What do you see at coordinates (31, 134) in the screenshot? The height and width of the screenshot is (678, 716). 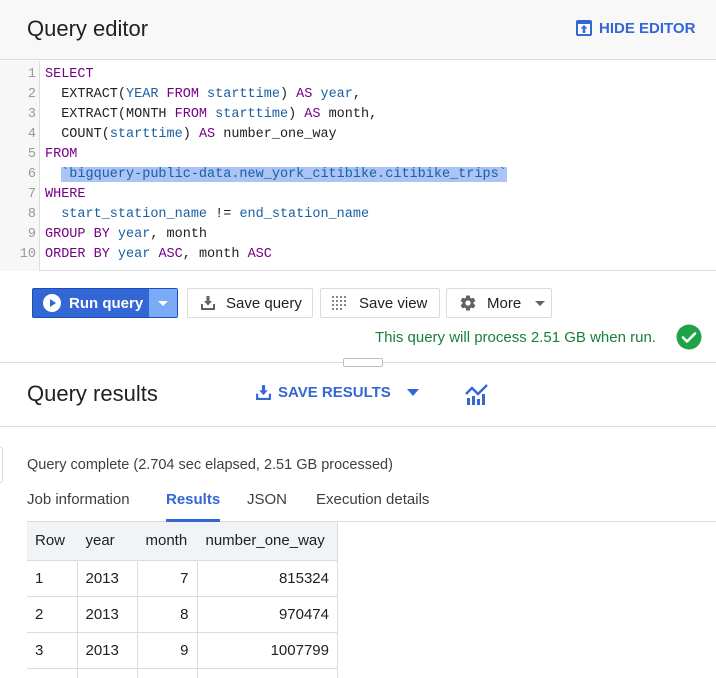 I see `line-number: 4` at bounding box center [31, 134].